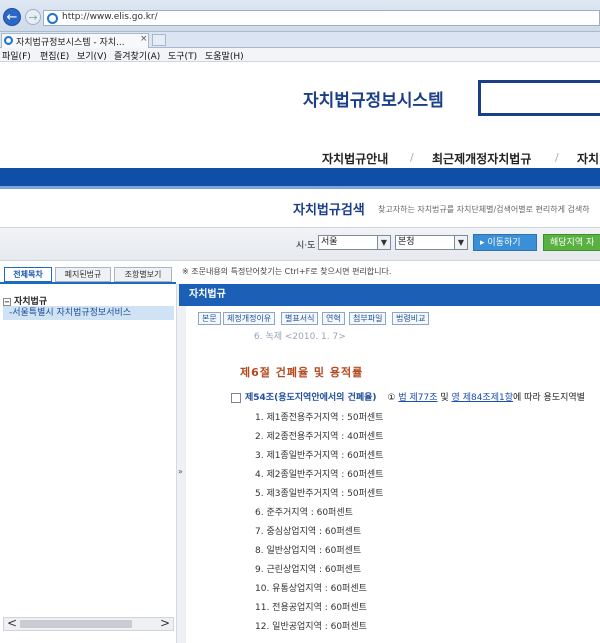  Describe the element at coordinates (236, 397) in the screenshot. I see `article-checkbox` at that location.